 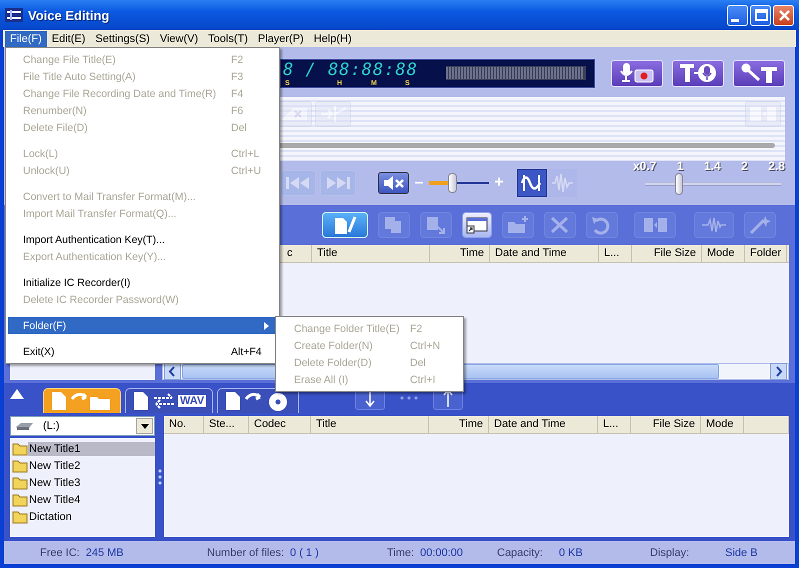 What do you see at coordinates (570, 552) in the screenshot?
I see `status-value: 0 KB` at bounding box center [570, 552].